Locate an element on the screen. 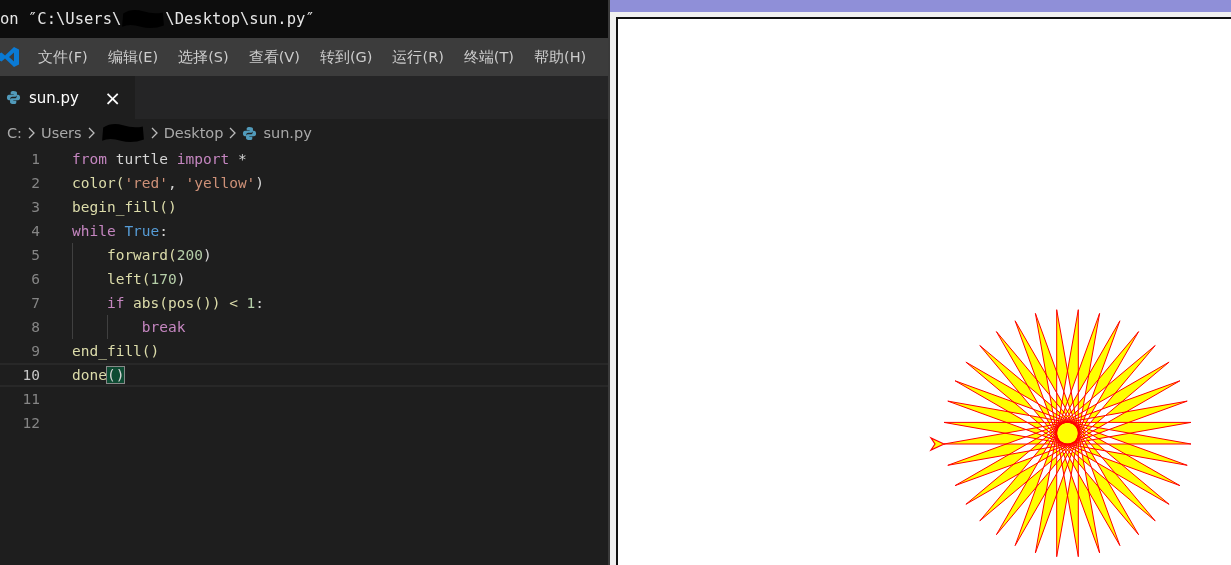 This screenshot has width=1231, height=565. window-title: on ″C:\Users\ is located at coordinates (61, 19).